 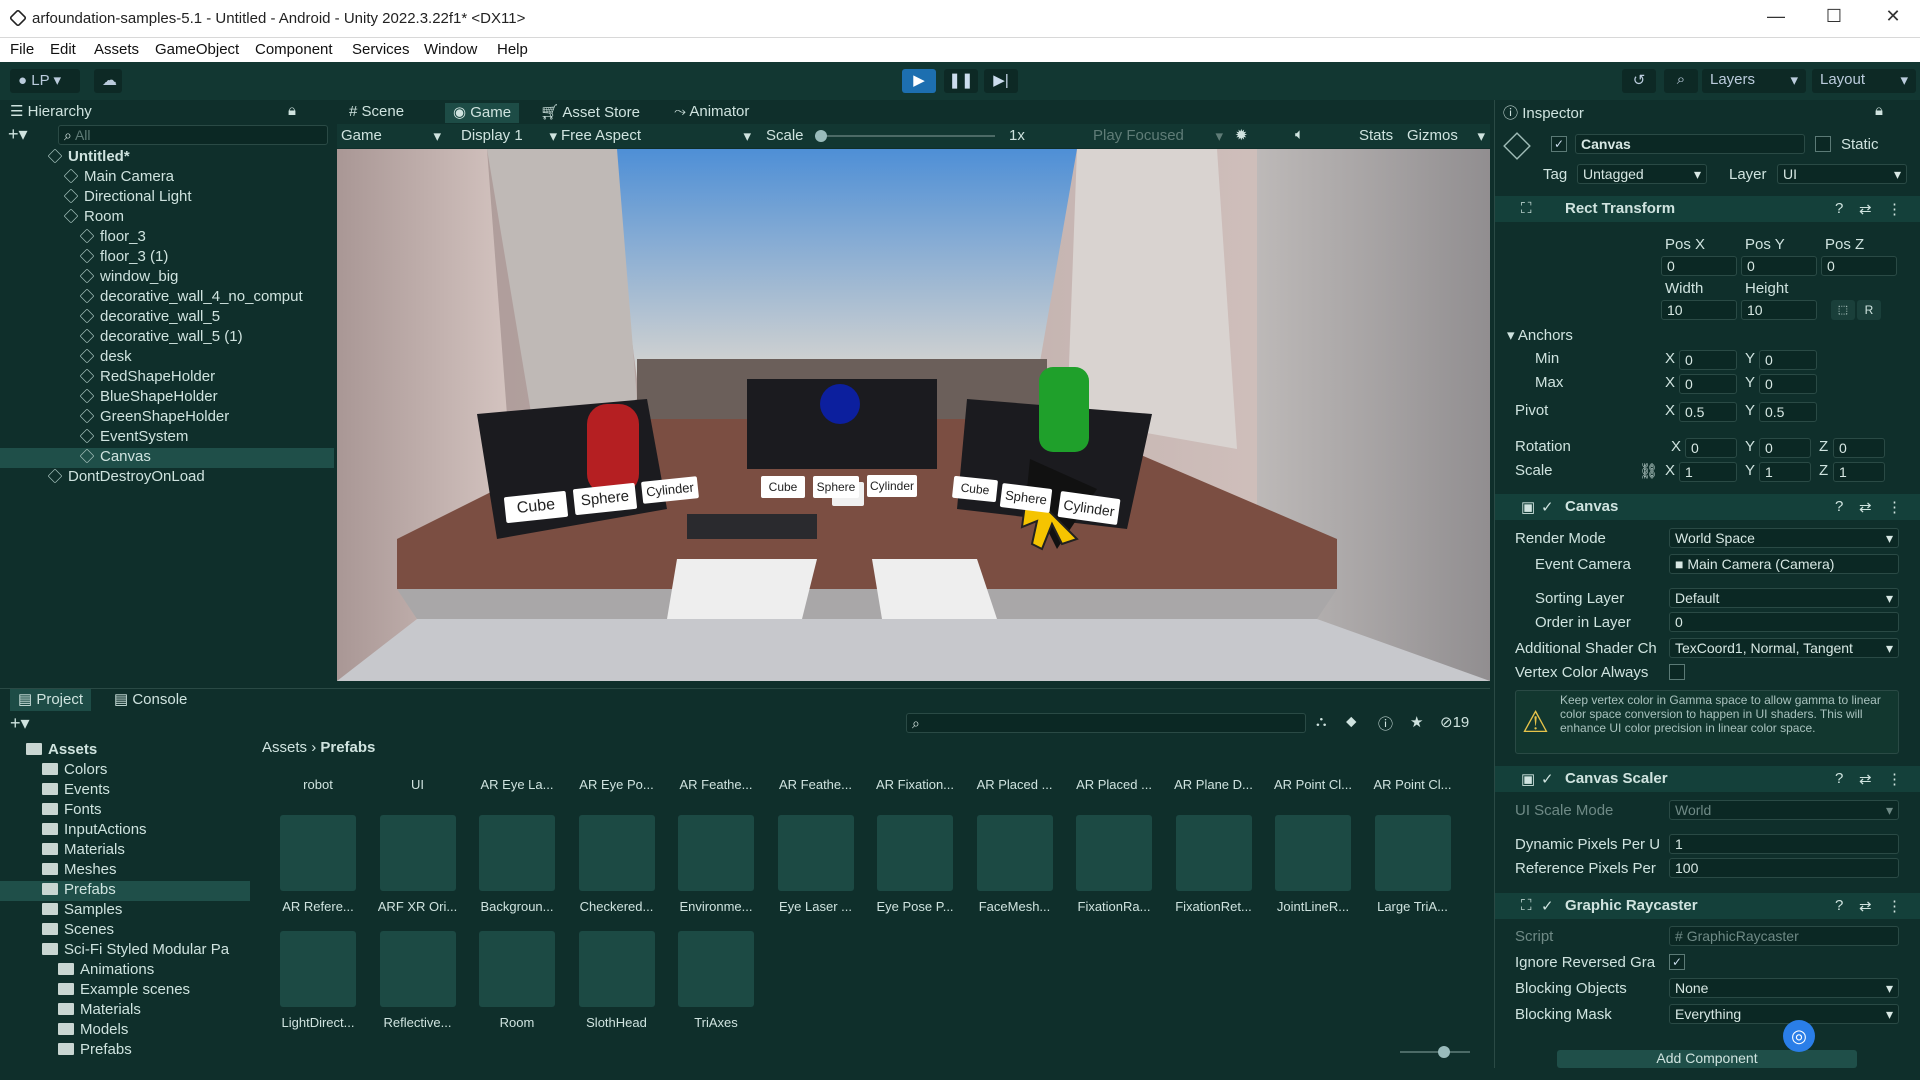 What do you see at coordinates (1446, 136) in the screenshot?
I see `gizmos-dropdown: Gizmos ▾` at bounding box center [1446, 136].